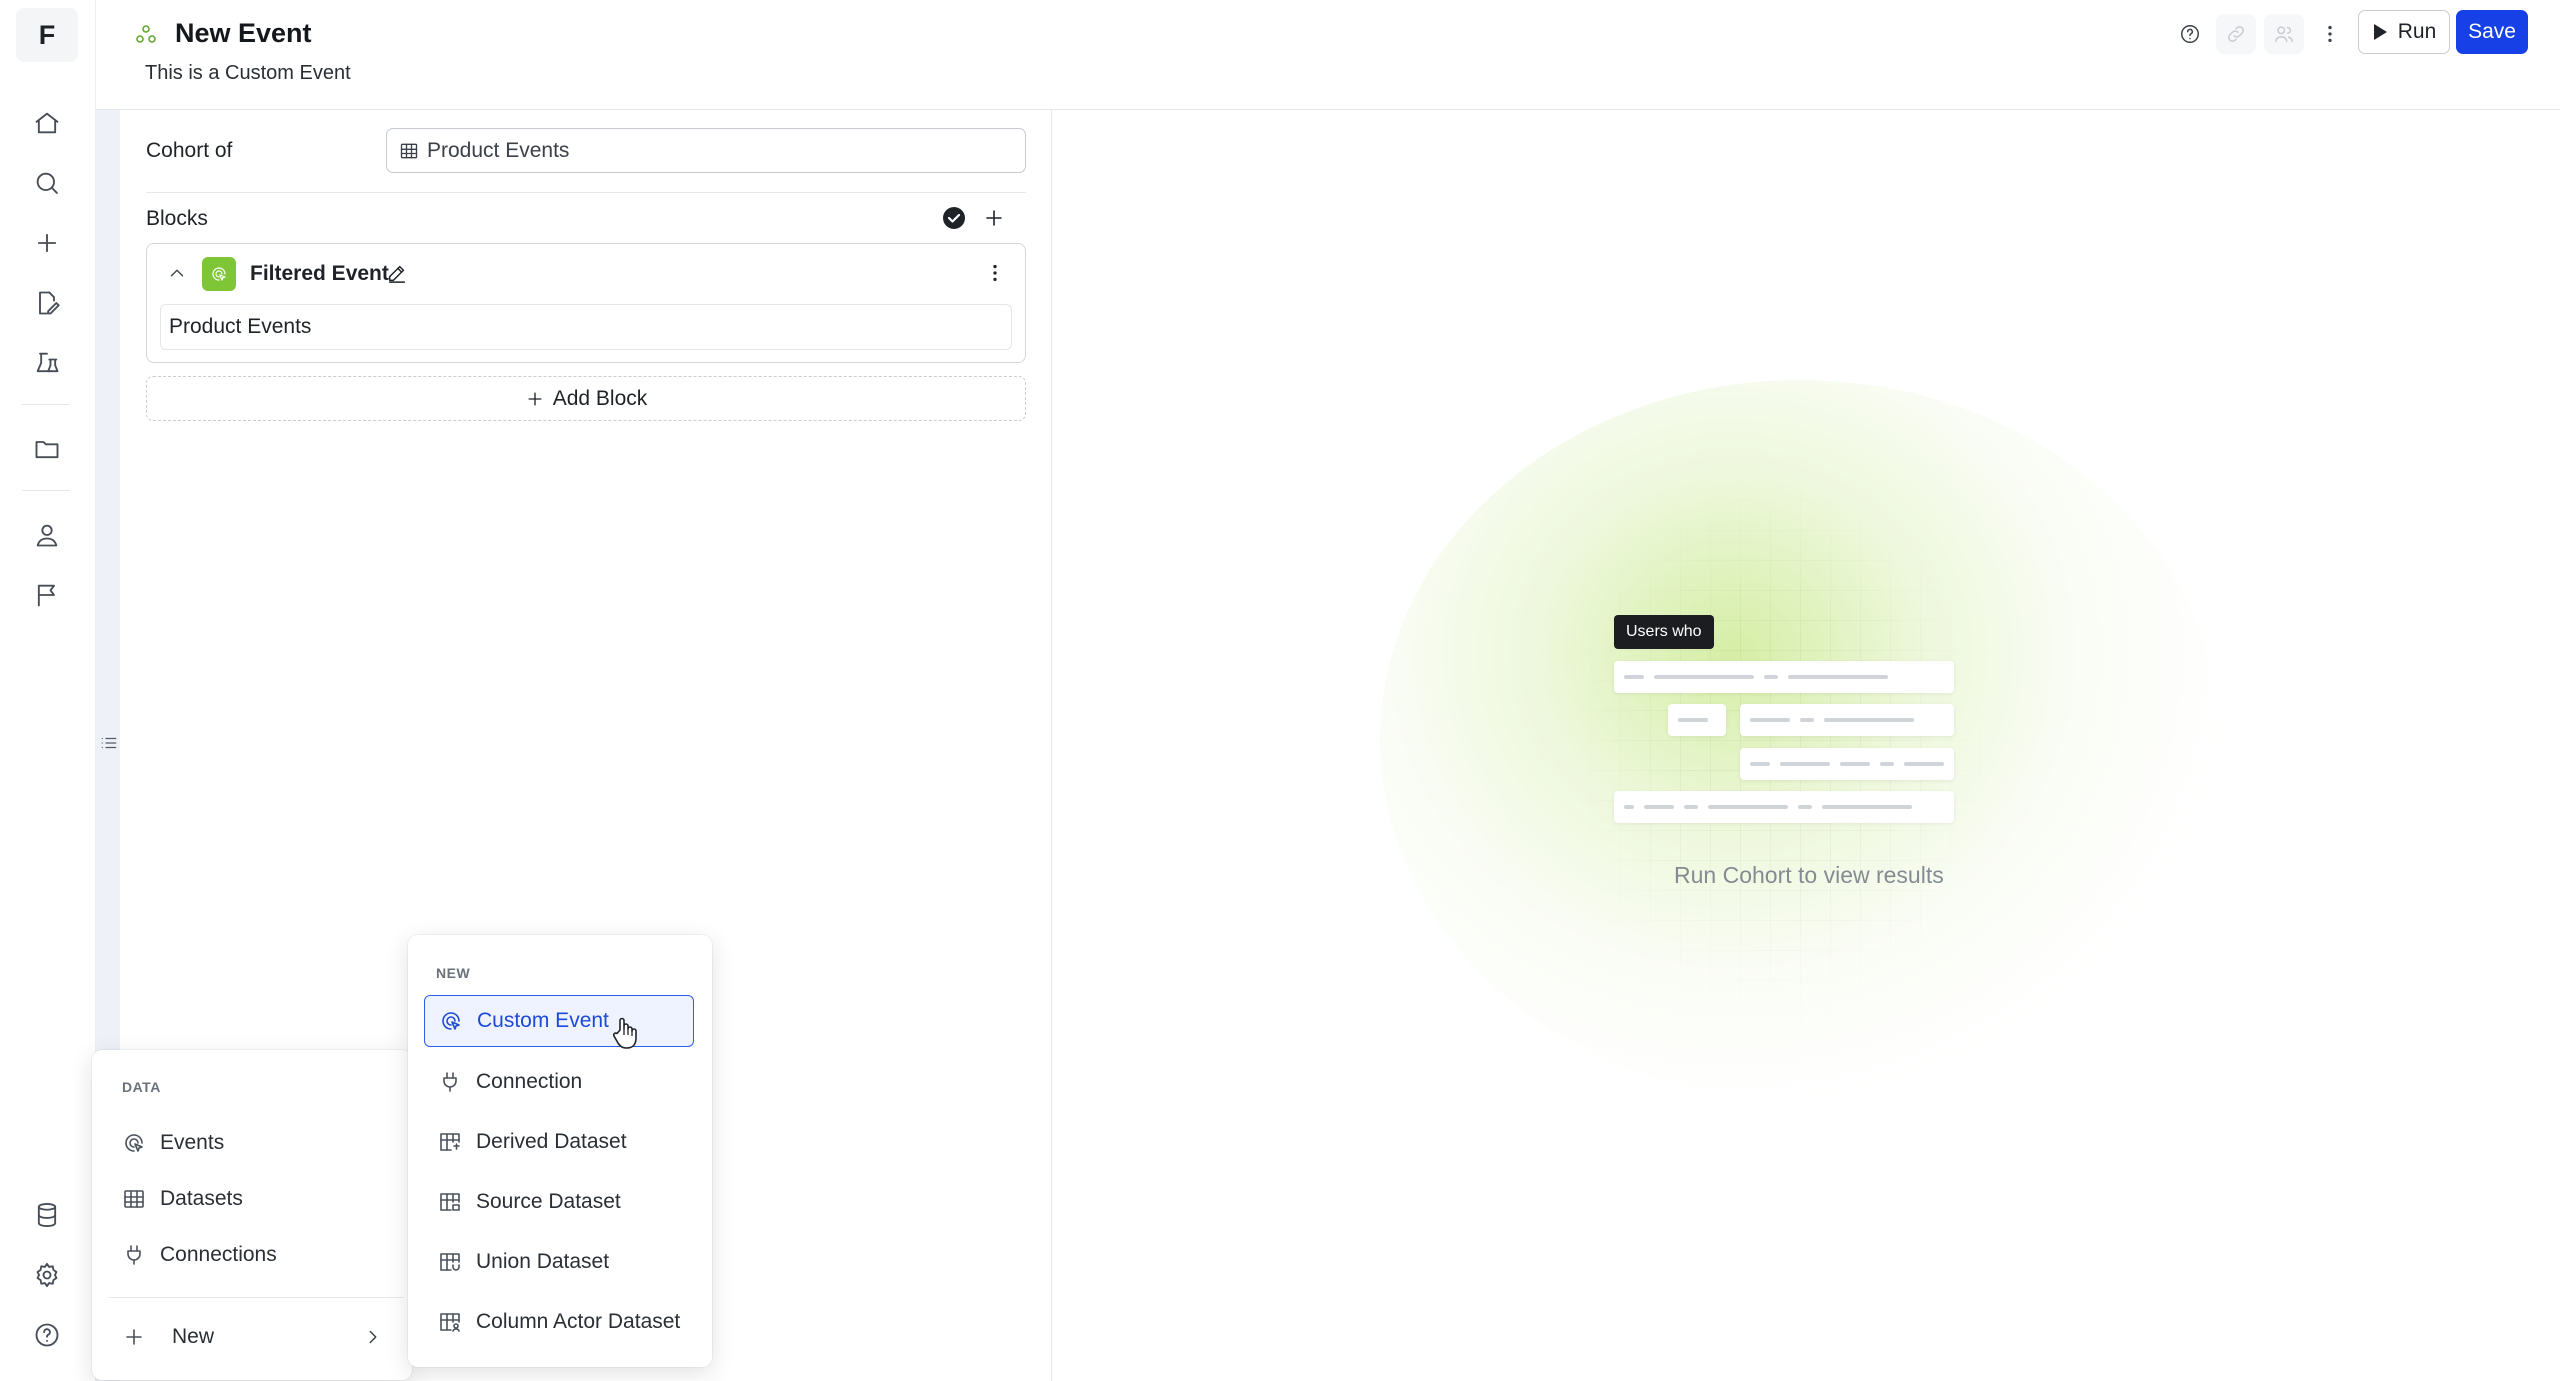  I want to click on cohort-of-label: Cohort of, so click(189, 150).